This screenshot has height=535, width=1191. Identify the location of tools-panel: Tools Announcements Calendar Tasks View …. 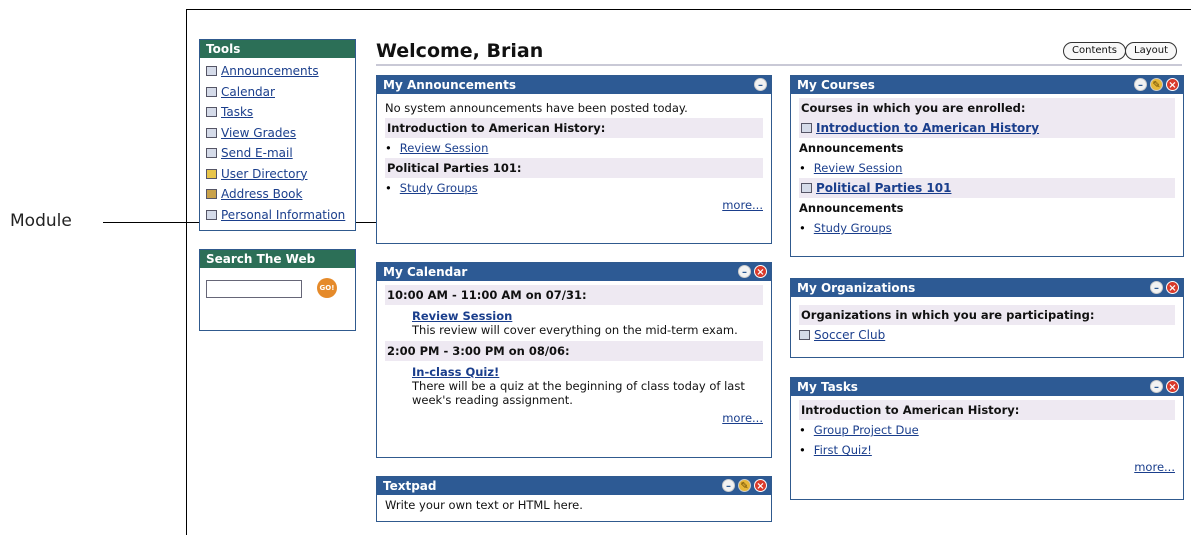
(277, 135).